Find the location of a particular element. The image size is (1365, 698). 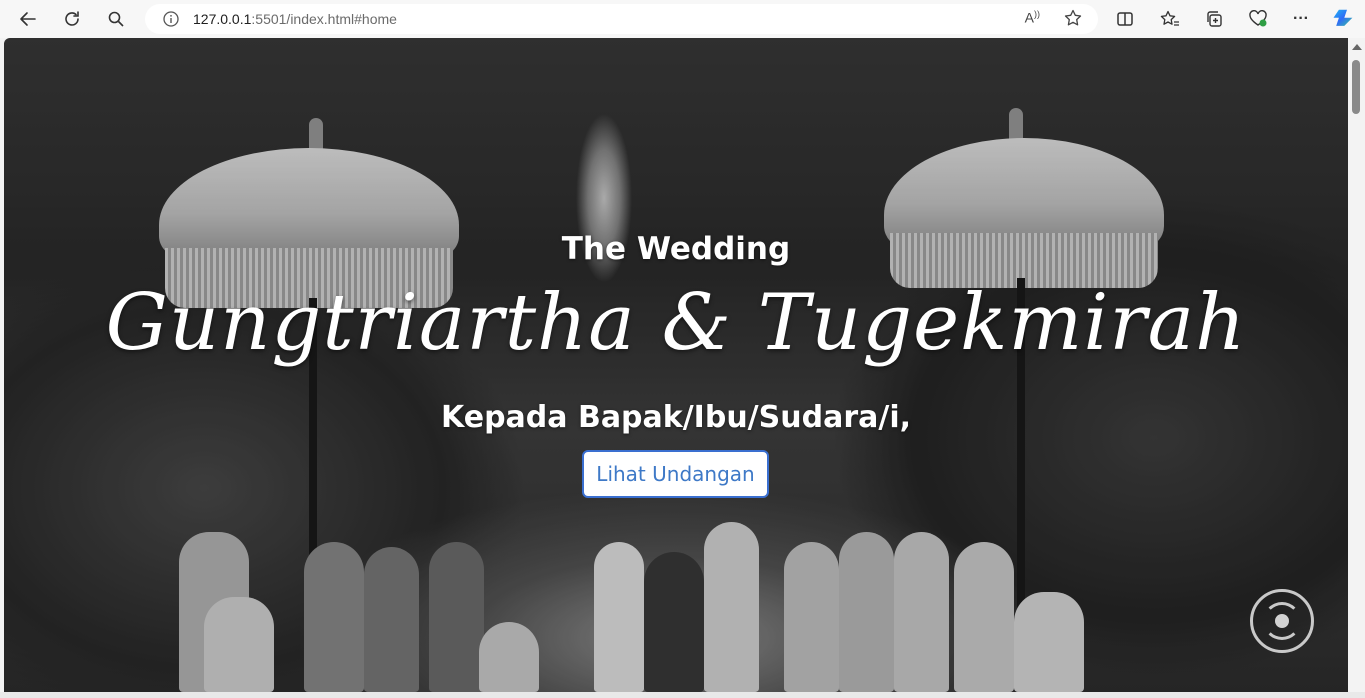

url-host: 127.0.0.1 is located at coordinates (222, 19).